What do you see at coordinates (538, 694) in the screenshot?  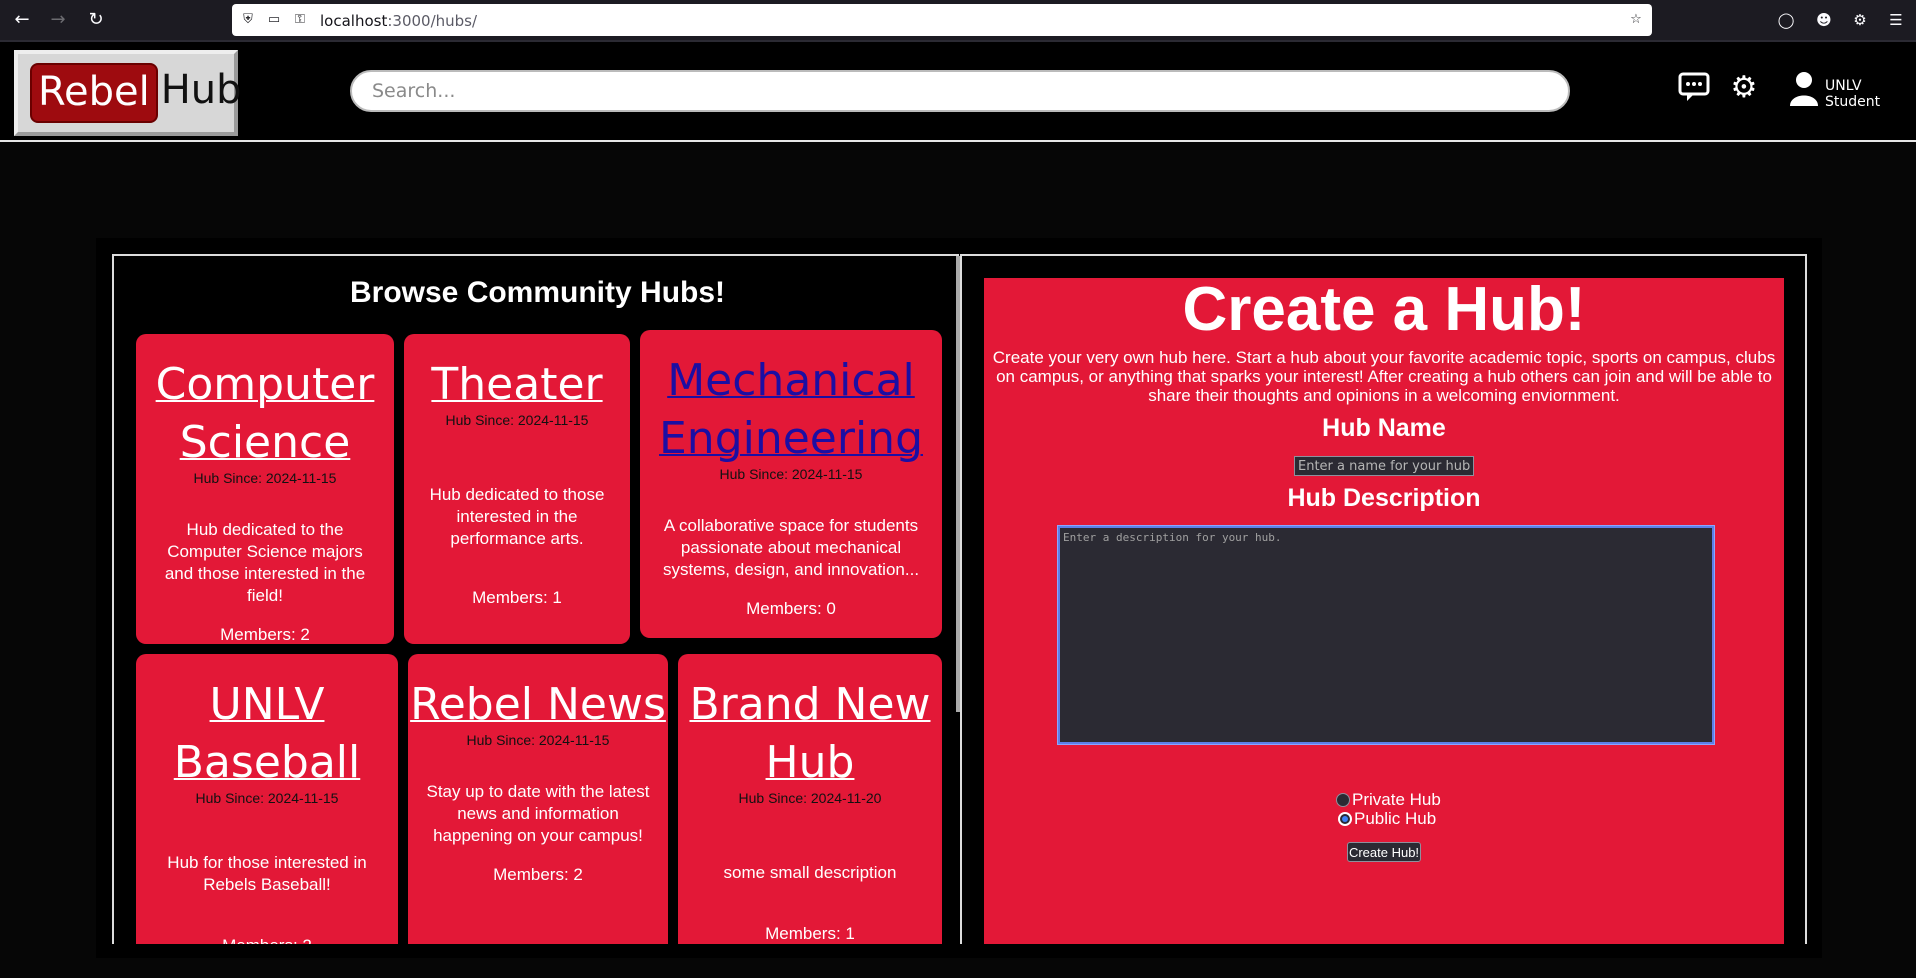 I see `hub-name-link: Rebel News` at bounding box center [538, 694].